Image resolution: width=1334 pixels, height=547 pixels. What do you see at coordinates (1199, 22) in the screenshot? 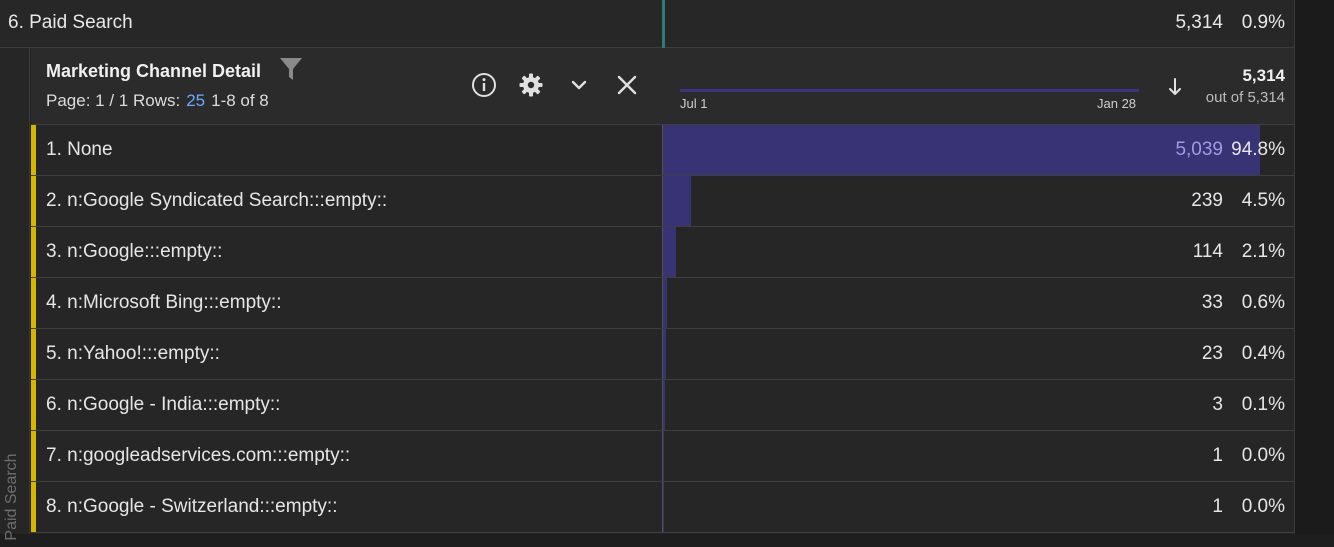
I see `parent-row-value: 5,314` at bounding box center [1199, 22].